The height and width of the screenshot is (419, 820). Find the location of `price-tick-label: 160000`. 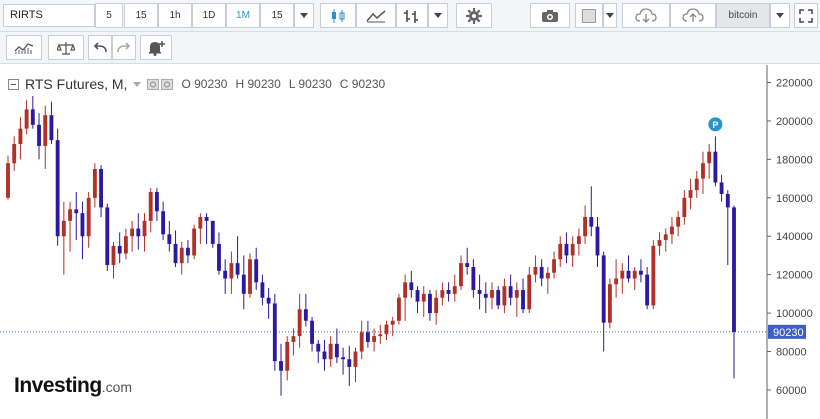

price-tick-label: 160000 is located at coordinates (794, 199).